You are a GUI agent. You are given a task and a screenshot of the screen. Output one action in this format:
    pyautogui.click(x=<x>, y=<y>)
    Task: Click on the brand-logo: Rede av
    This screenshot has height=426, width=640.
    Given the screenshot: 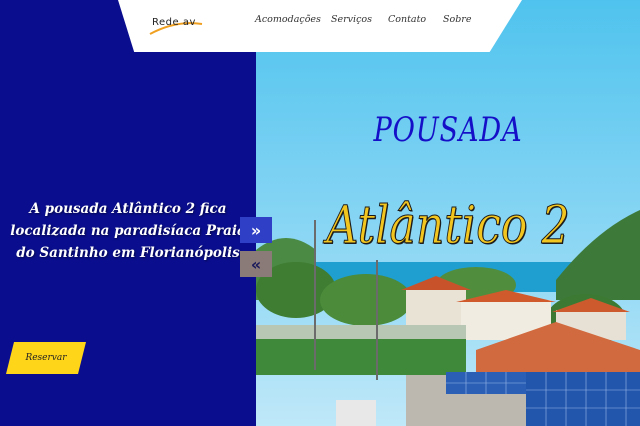 What is the action you would take?
    pyautogui.click(x=176, y=26)
    